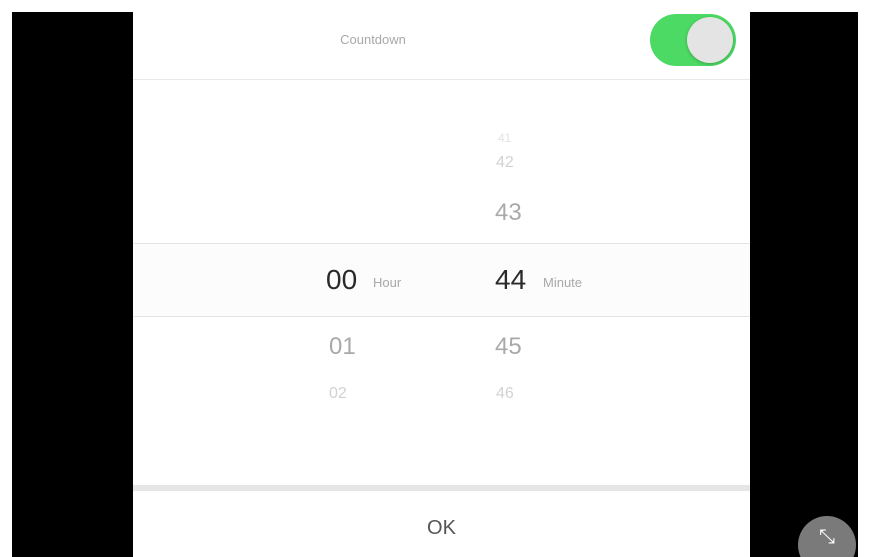 Image resolution: width=870 pixels, height=557 pixels. What do you see at coordinates (508, 213) in the screenshot?
I see `minute-option: 43` at bounding box center [508, 213].